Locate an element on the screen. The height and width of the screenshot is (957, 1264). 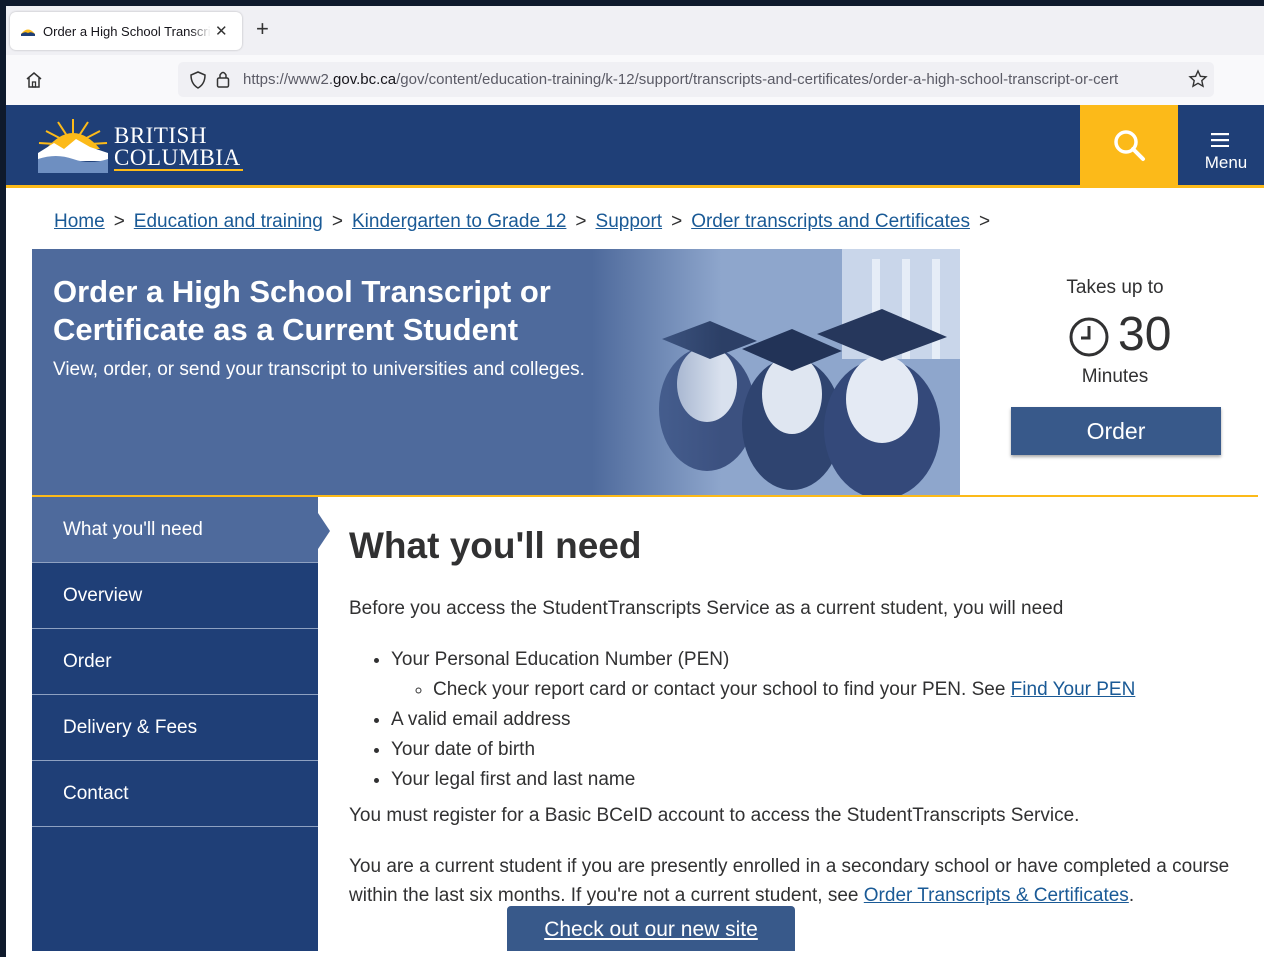
home-icon is located at coordinates (34, 80).